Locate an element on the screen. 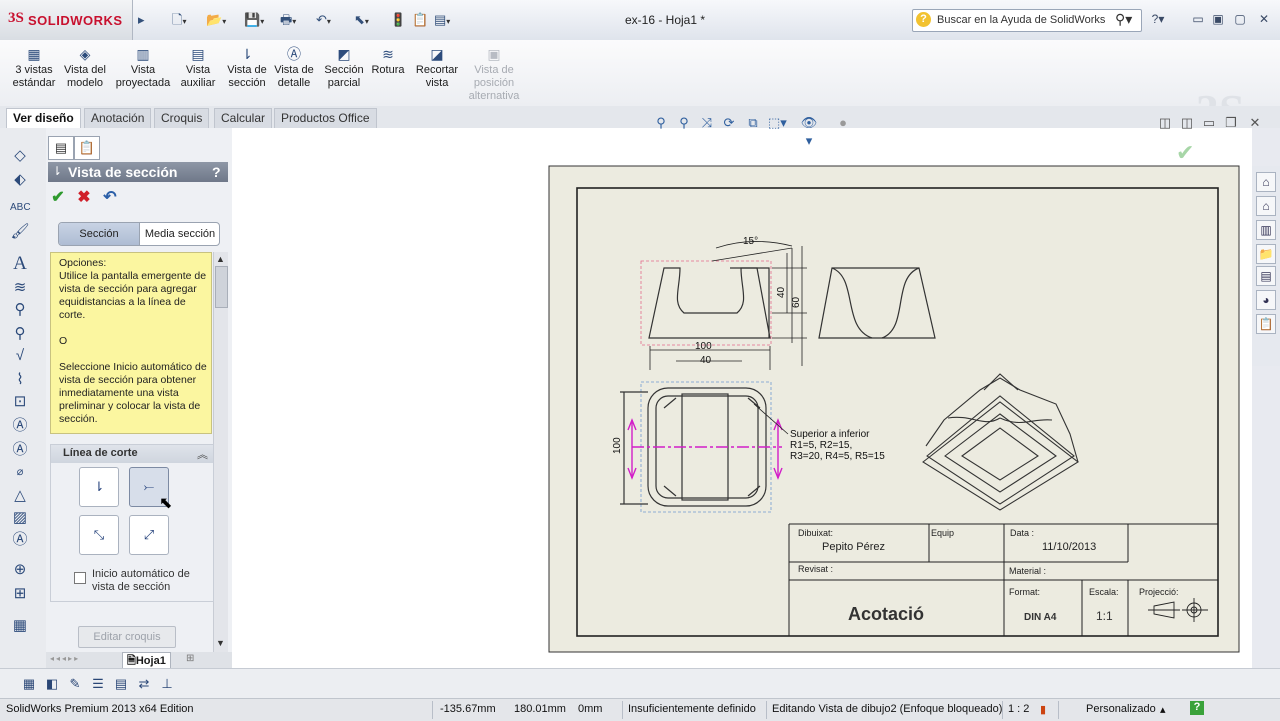 The width and height of the screenshot is (1280, 721). feature-manager-tab-icon: ▤ is located at coordinates (61, 148).